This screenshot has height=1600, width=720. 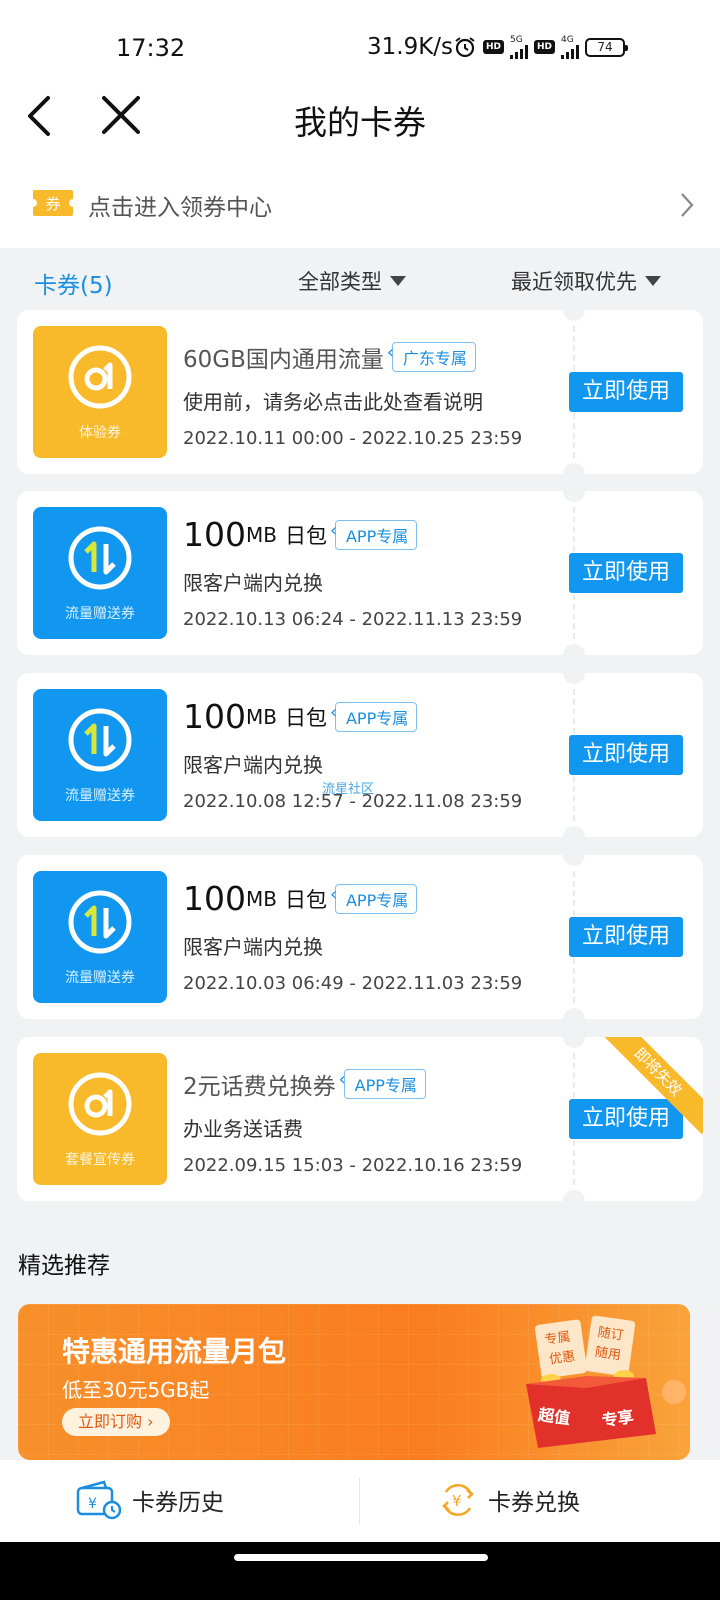 What do you see at coordinates (574, 282) in the screenshot?
I see `sort-label: 最近领取优先` at bounding box center [574, 282].